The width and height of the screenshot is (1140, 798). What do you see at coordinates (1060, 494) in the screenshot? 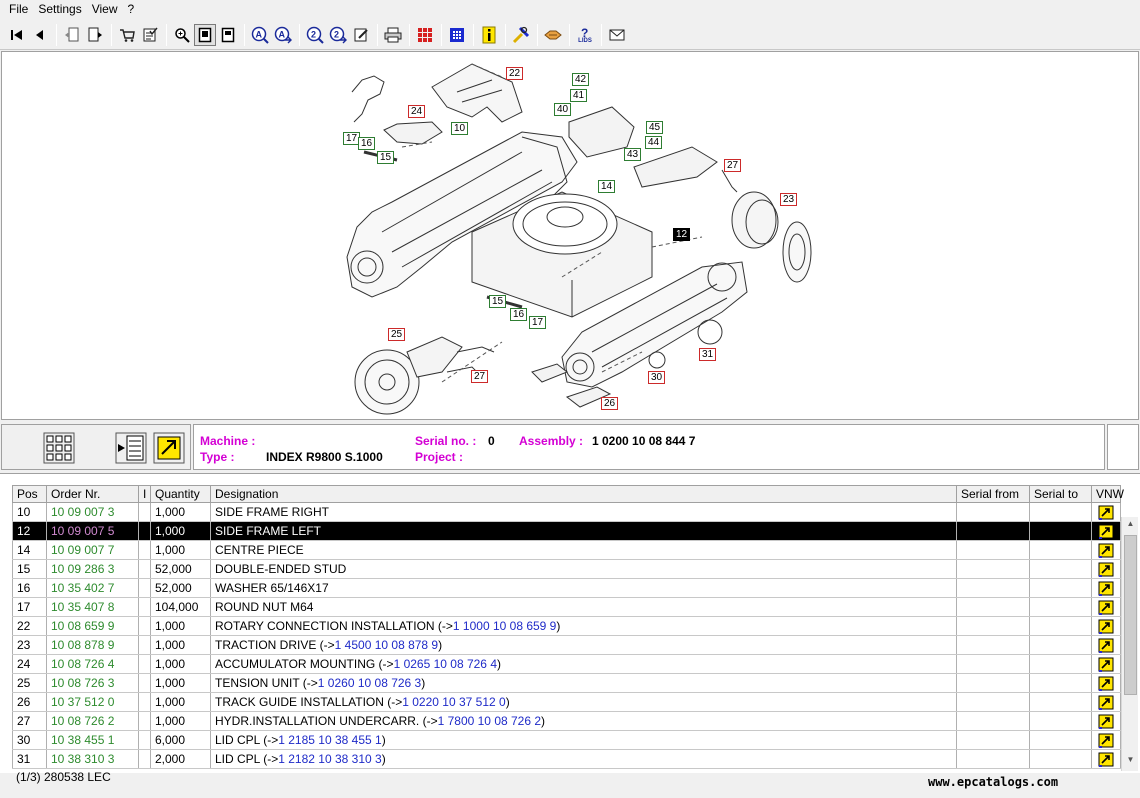
I see `col-serial-to: Serial to` at bounding box center [1060, 494].